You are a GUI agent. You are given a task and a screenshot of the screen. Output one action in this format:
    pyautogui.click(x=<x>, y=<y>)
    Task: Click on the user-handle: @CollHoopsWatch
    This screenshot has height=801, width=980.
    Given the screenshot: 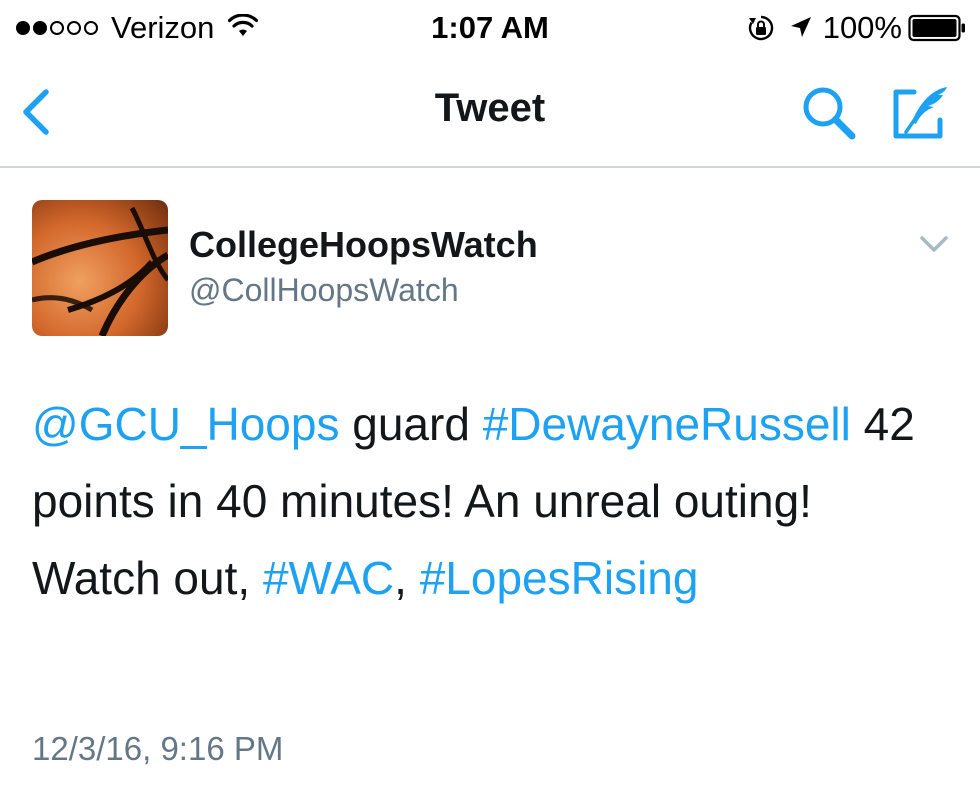 What is the action you would take?
    pyautogui.click(x=324, y=290)
    